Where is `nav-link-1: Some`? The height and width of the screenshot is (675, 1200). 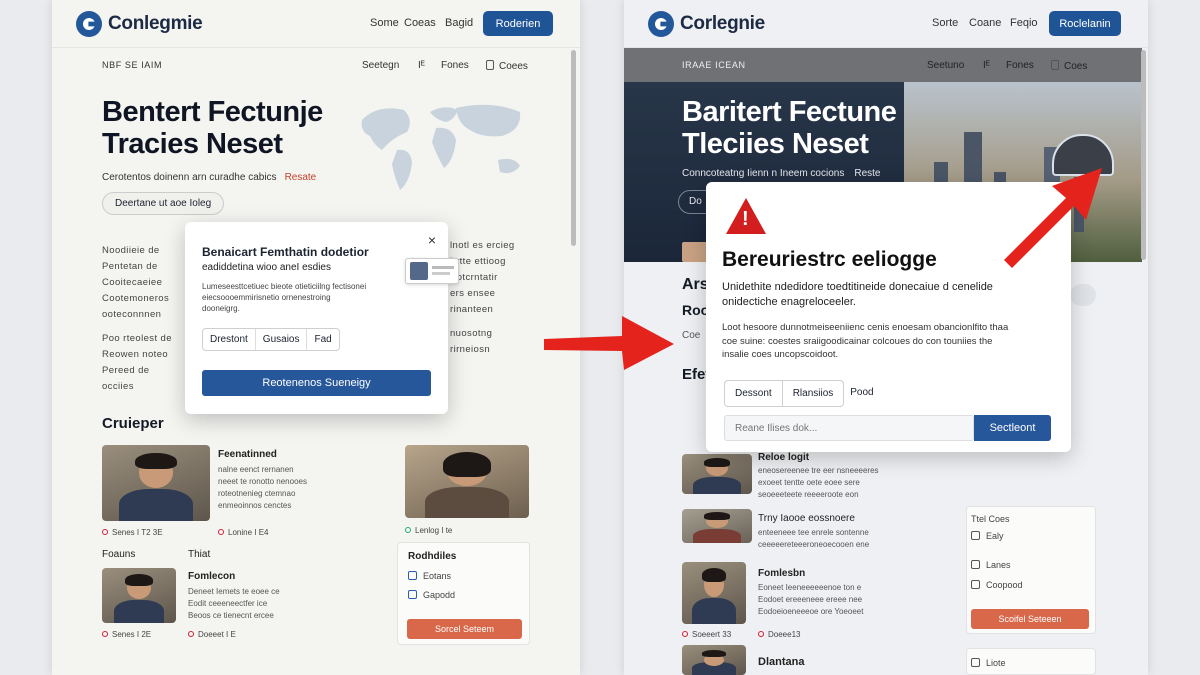 nav-link-1: Some is located at coordinates (384, 23).